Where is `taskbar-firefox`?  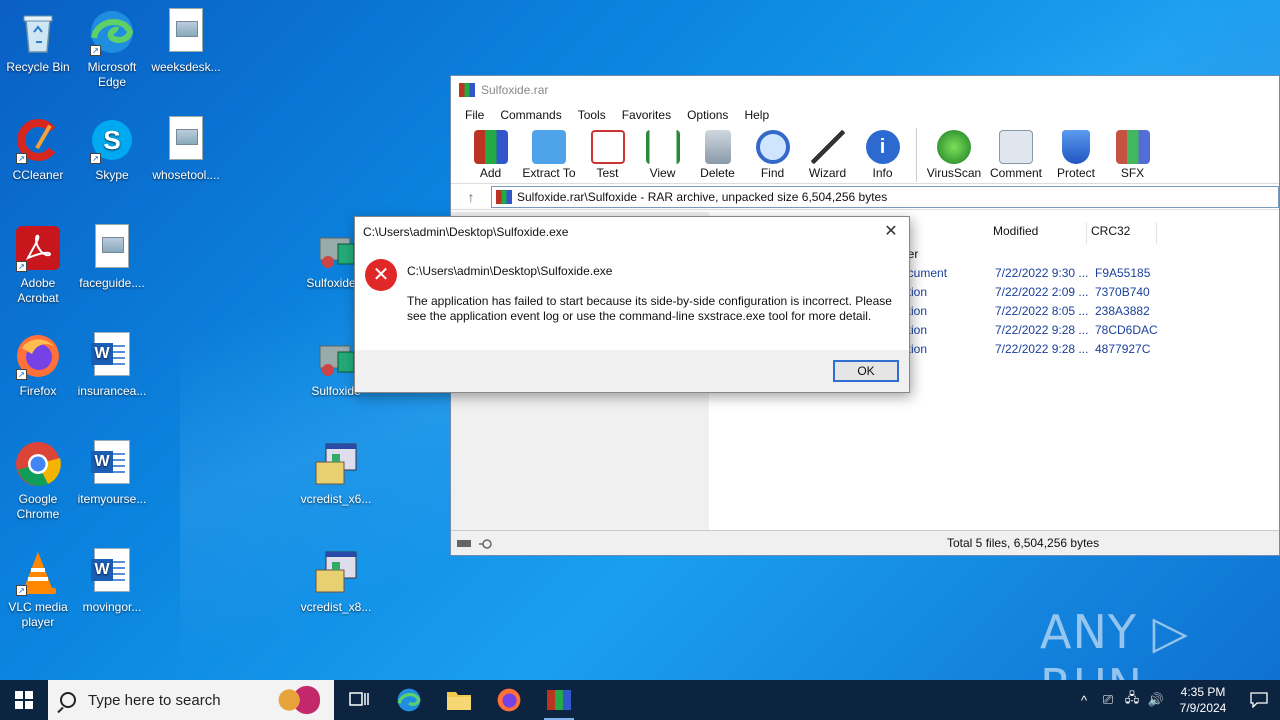 taskbar-firefox is located at coordinates (509, 700).